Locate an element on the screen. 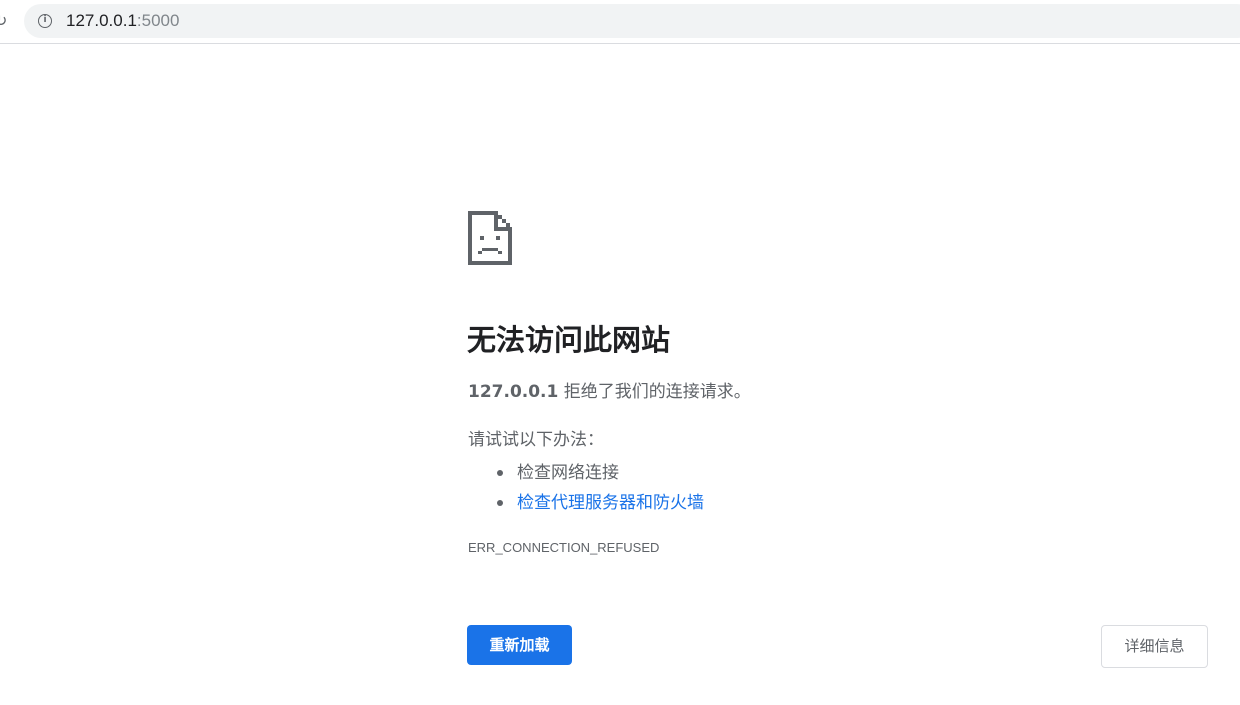  info-icon: i is located at coordinates (45, 21).